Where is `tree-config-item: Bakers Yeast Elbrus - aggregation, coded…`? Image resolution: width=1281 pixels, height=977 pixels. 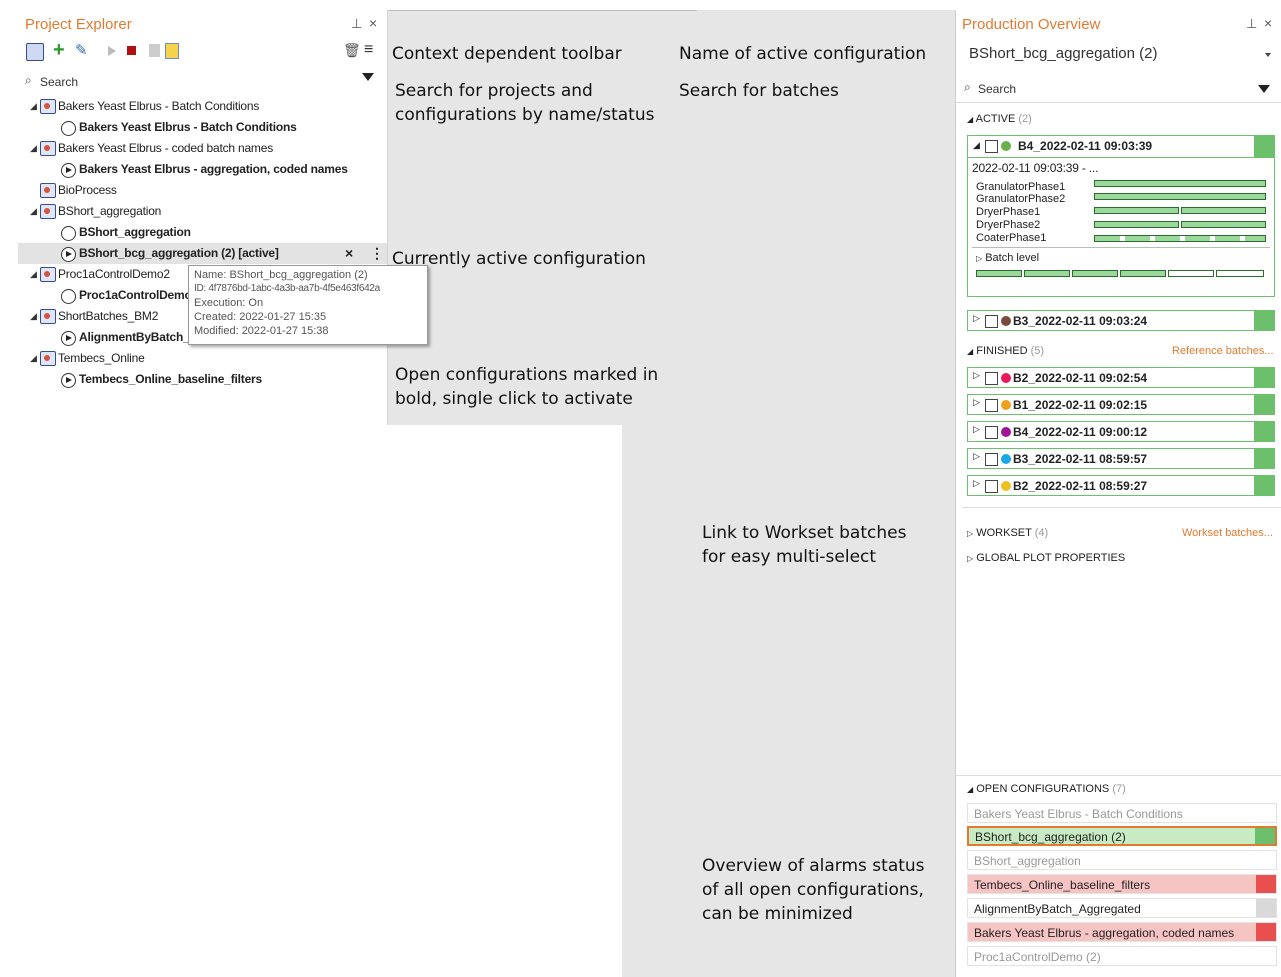 tree-config-item: Bakers Yeast Elbrus - aggregation, coded… is located at coordinates (202, 169).